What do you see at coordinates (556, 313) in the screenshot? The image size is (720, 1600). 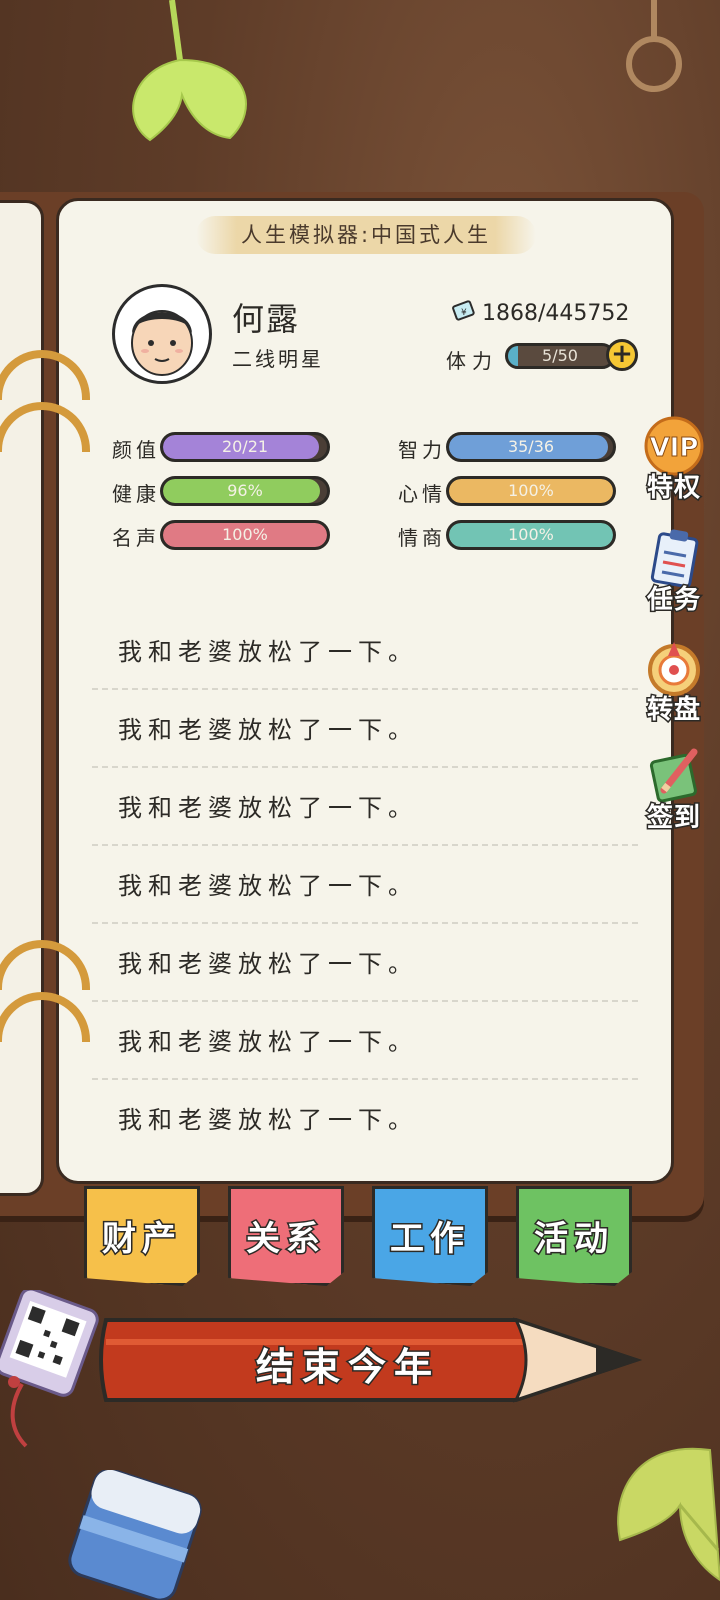 I see `money-amount: 1868/445752` at bounding box center [556, 313].